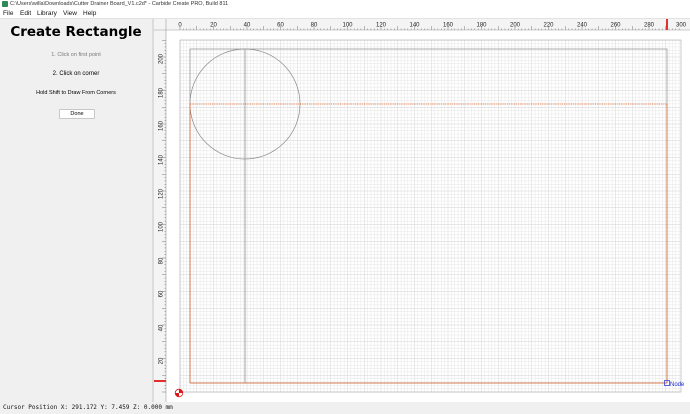 The height and width of the screenshot is (414, 690). Describe the element at coordinates (89, 14) in the screenshot. I see `menu-help: Help` at that location.